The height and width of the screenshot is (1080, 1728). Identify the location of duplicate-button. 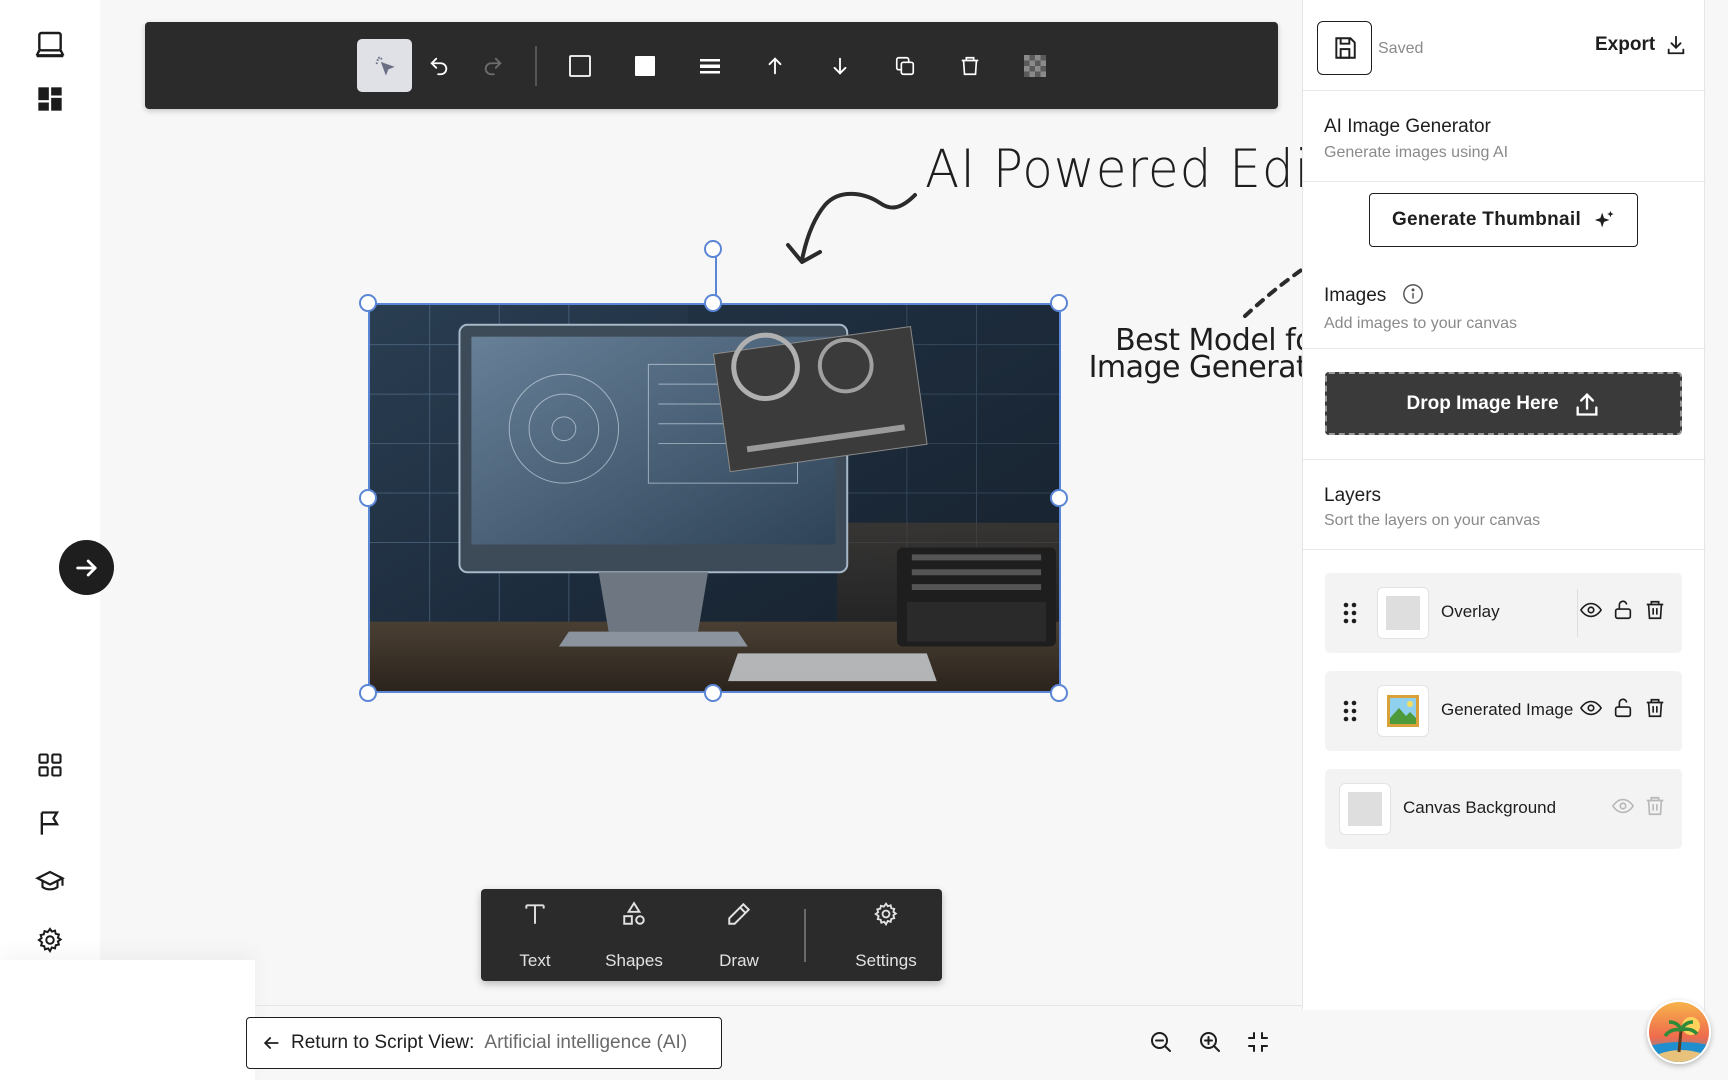
(904, 65).